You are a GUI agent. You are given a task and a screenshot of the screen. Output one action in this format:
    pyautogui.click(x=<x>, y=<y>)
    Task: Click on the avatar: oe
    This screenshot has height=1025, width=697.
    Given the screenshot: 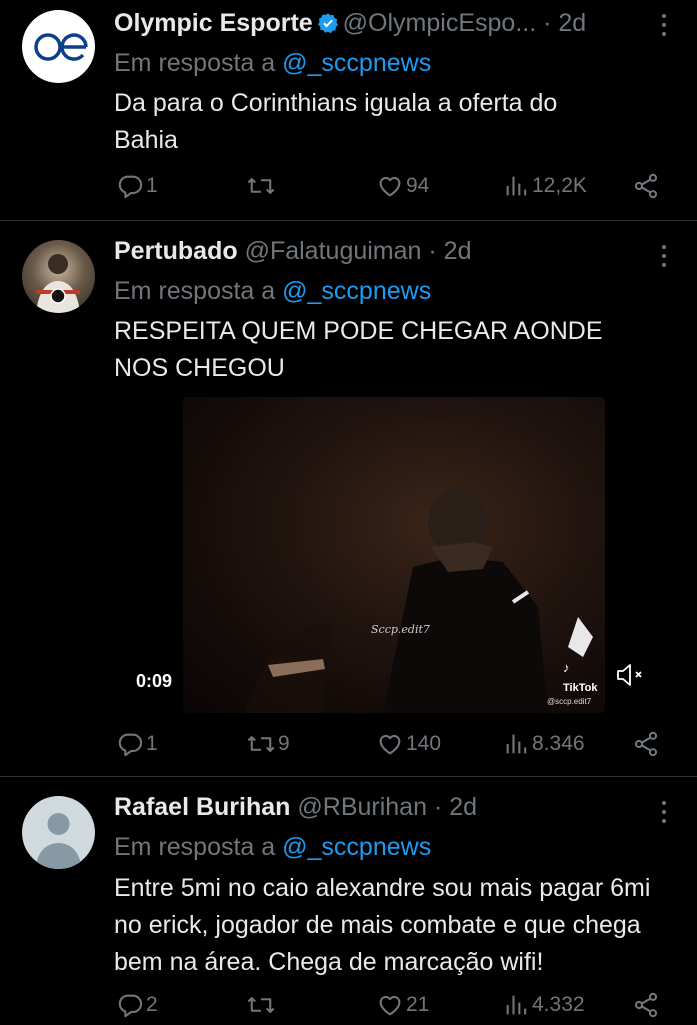 What is the action you would take?
    pyautogui.click(x=58, y=46)
    